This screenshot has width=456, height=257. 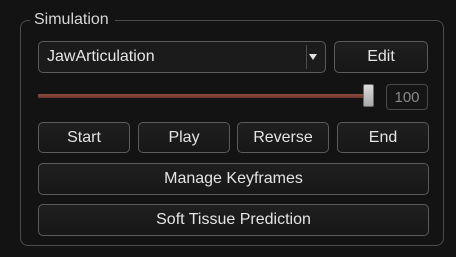 What do you see at coordinates (306, 57) in the screenshot?
I see `dropdown-separator` at bounding box center [306, 57].